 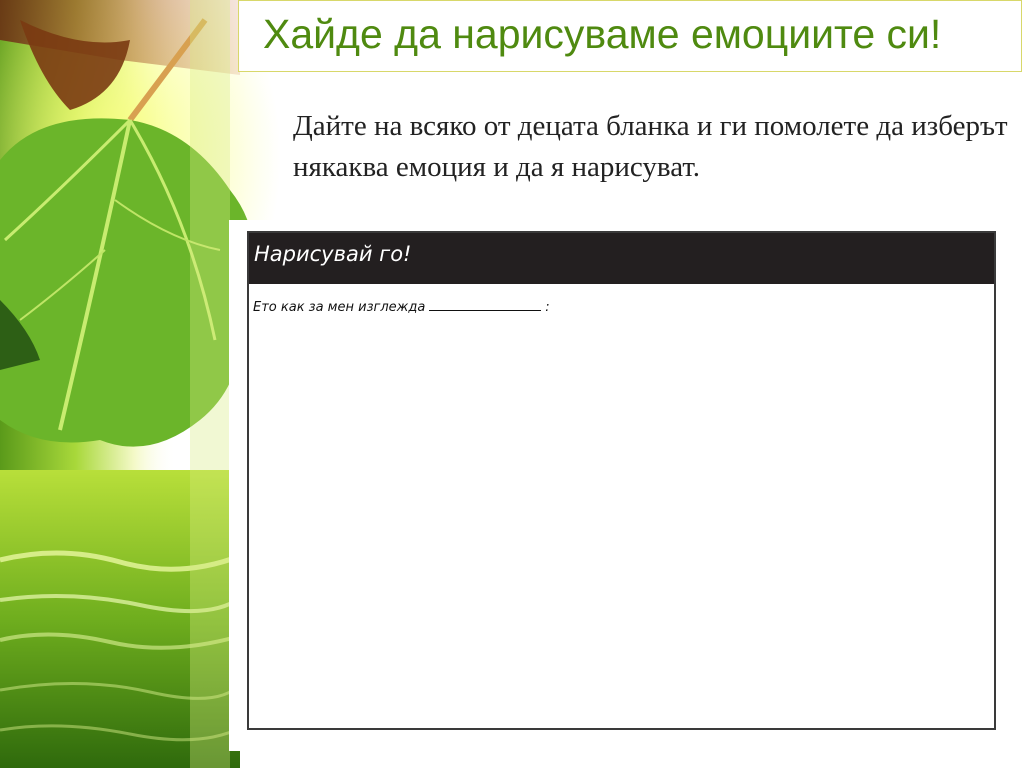 I want to click on worksheet-header-bar: Нарисувай го!, so click(x=621, y=258).